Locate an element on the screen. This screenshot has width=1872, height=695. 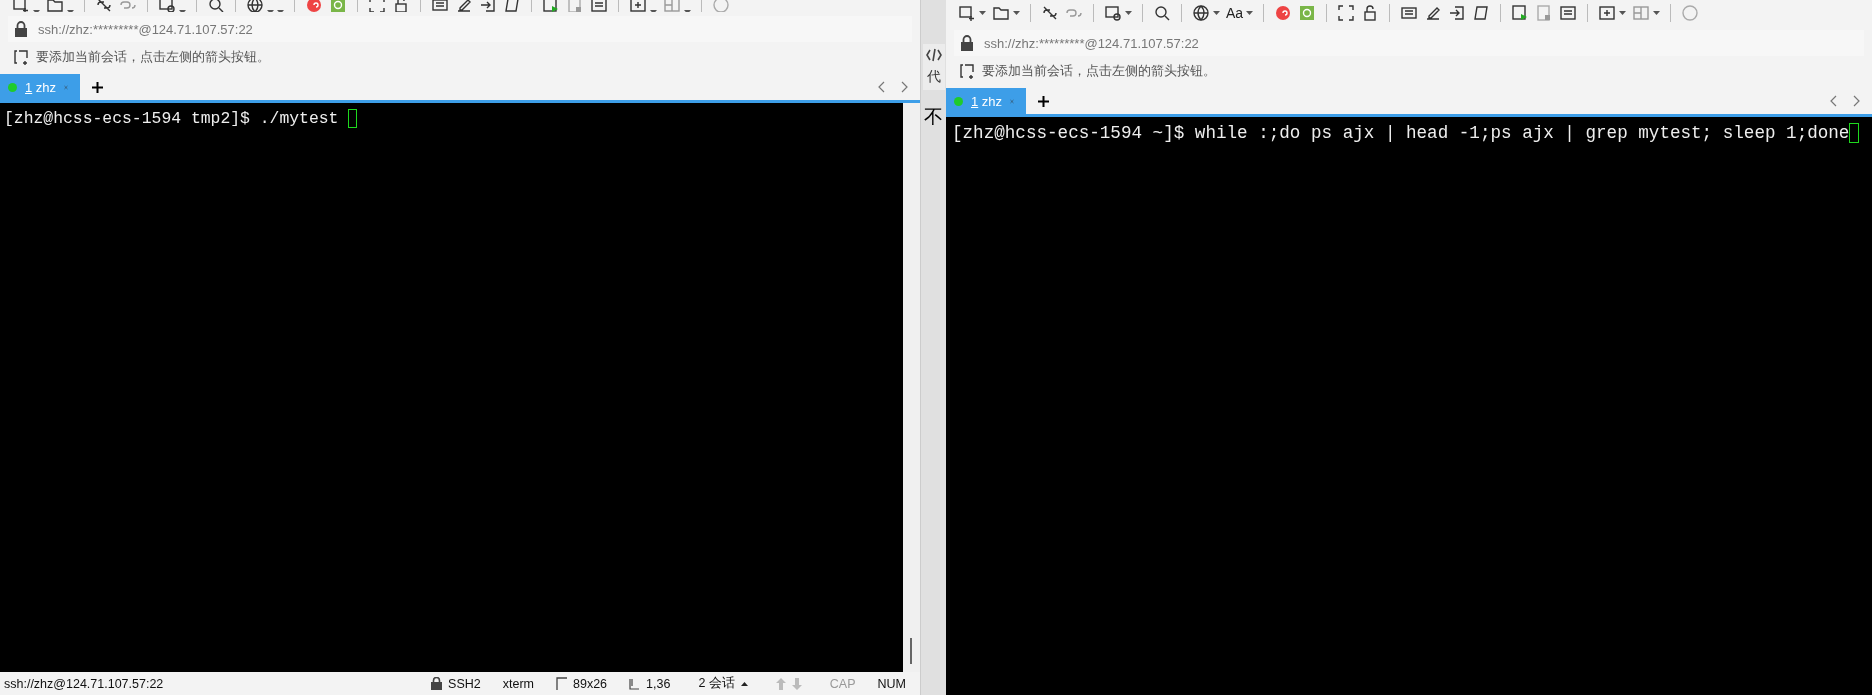
sessions-text: 2 会话 is located at coordinates (716, 683).